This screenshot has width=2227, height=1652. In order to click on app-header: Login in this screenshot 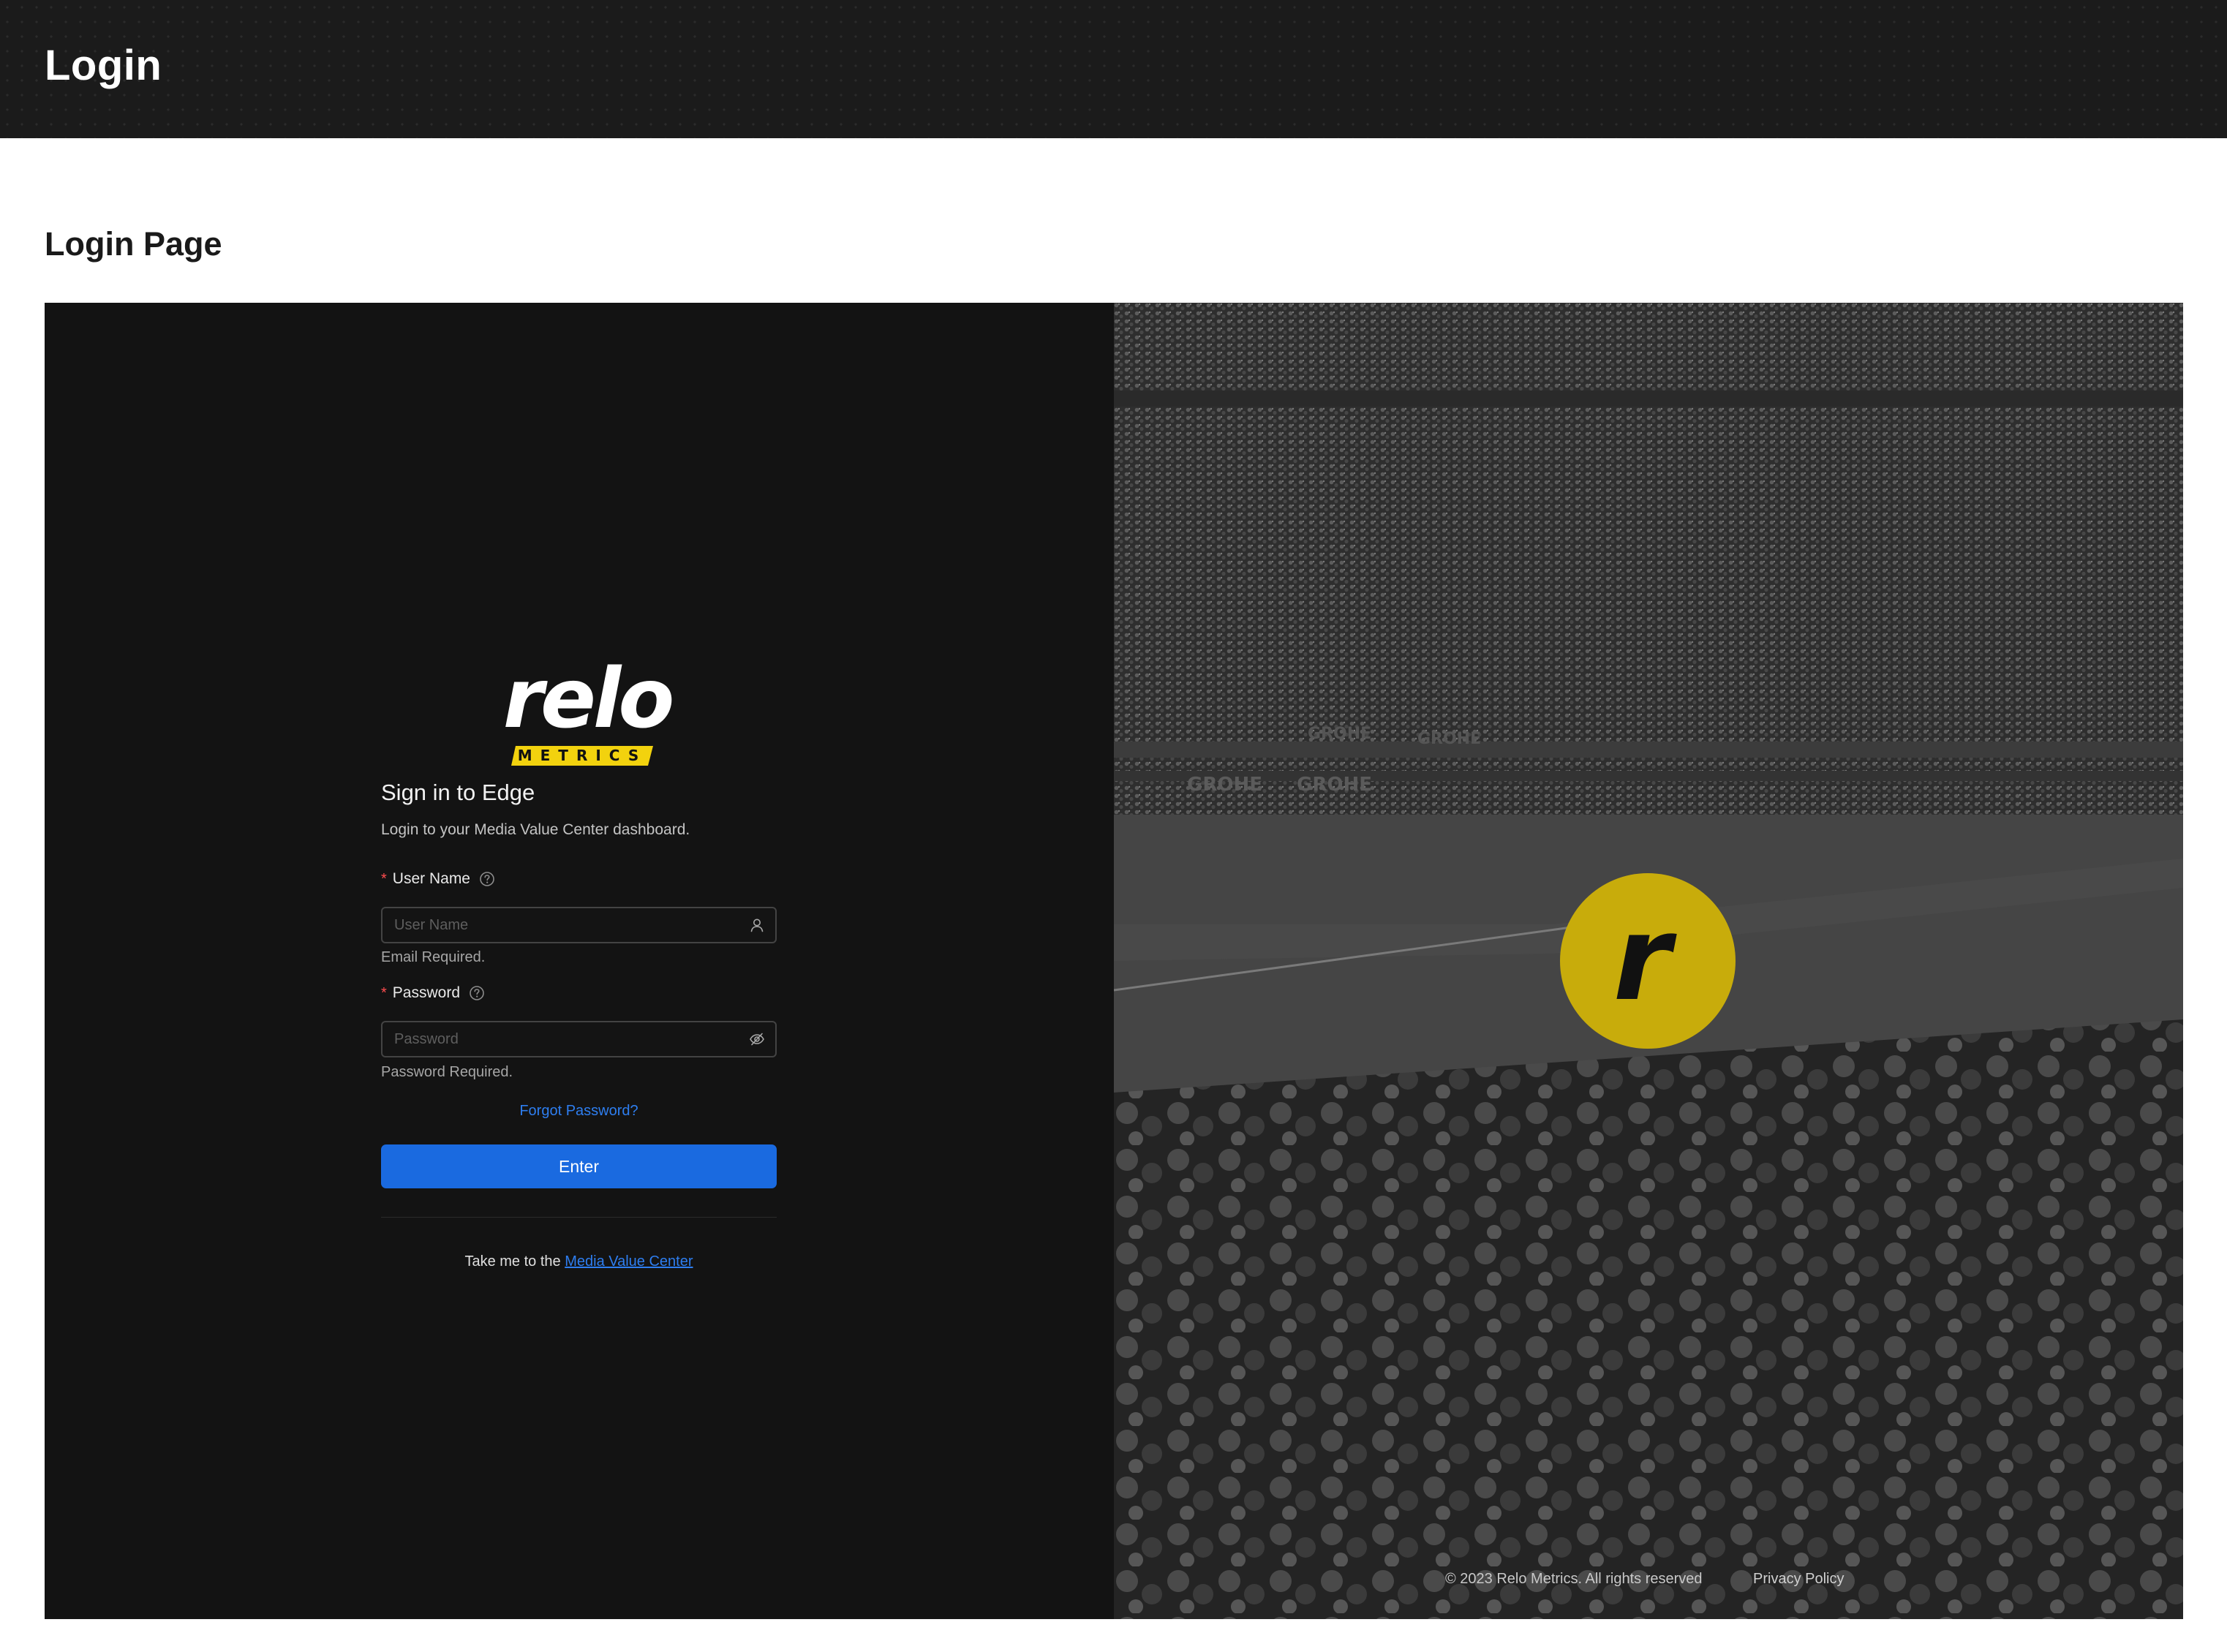, I will do `click(1113, 69)`.